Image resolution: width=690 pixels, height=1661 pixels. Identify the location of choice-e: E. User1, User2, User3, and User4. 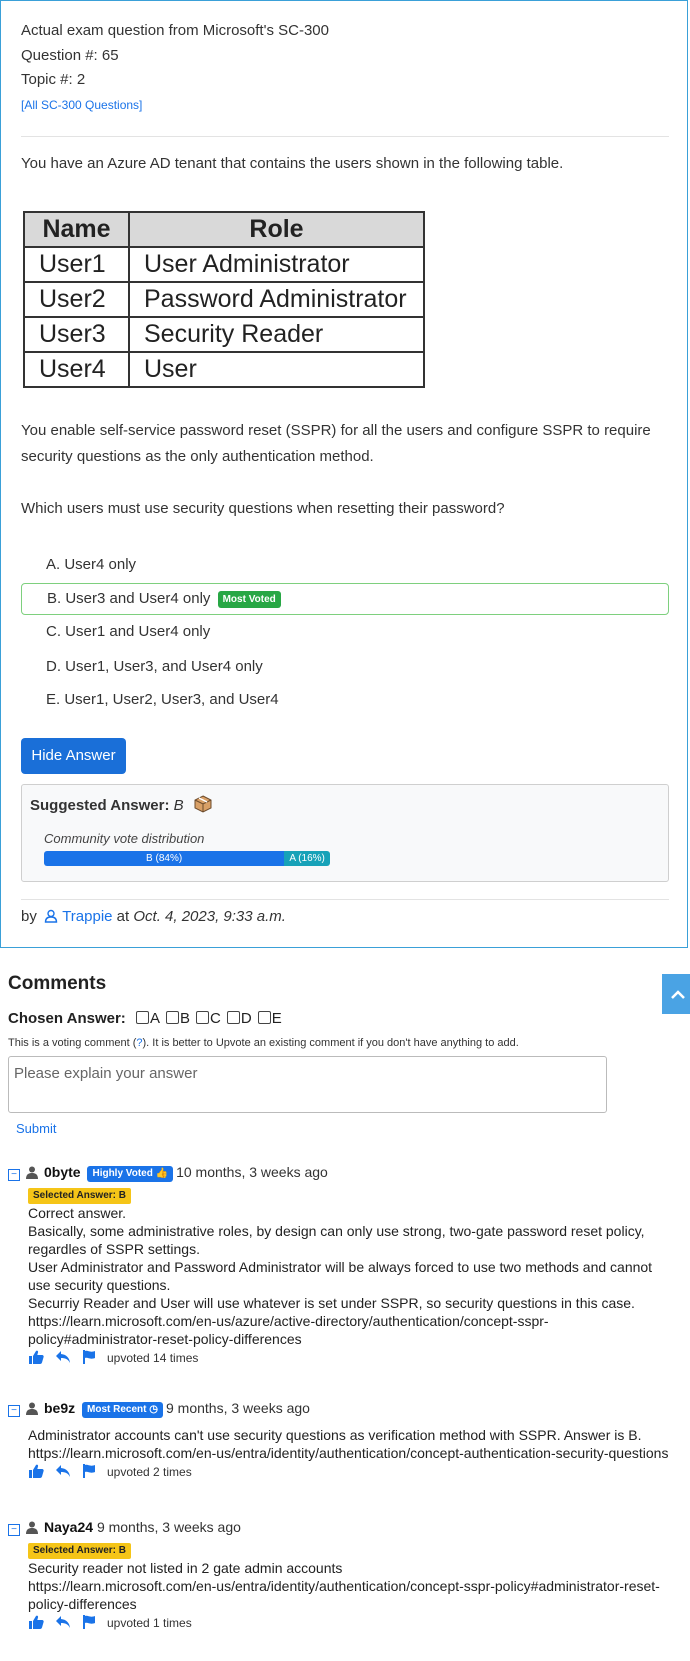
(345, 701).